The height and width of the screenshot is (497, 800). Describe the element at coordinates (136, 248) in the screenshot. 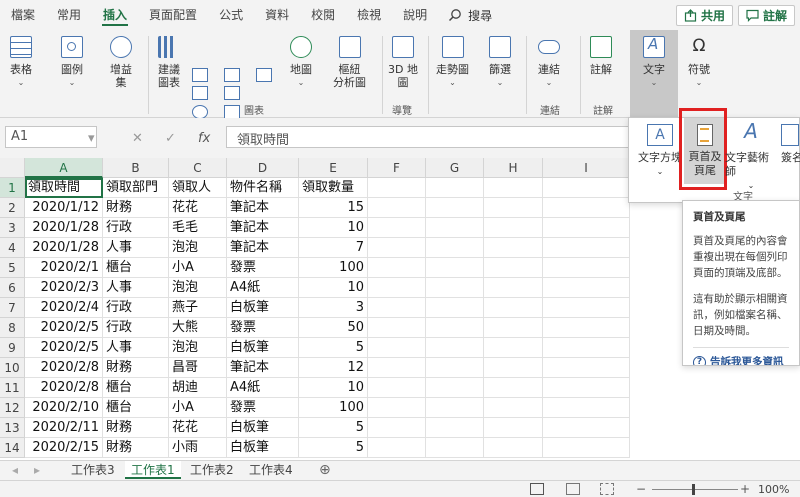

I see `table-cell: 人事` at that location.